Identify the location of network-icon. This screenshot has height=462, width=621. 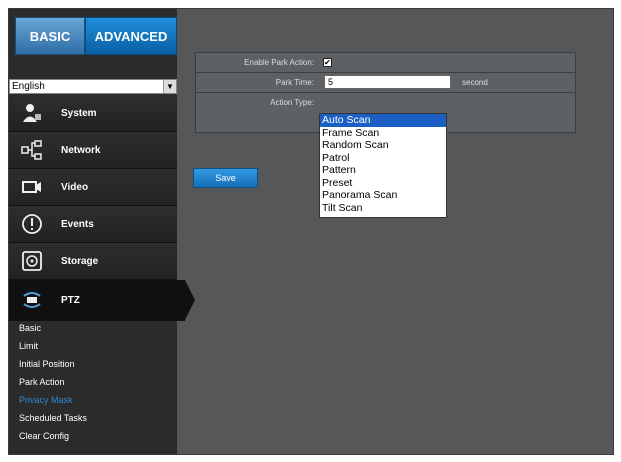
(32, 150).